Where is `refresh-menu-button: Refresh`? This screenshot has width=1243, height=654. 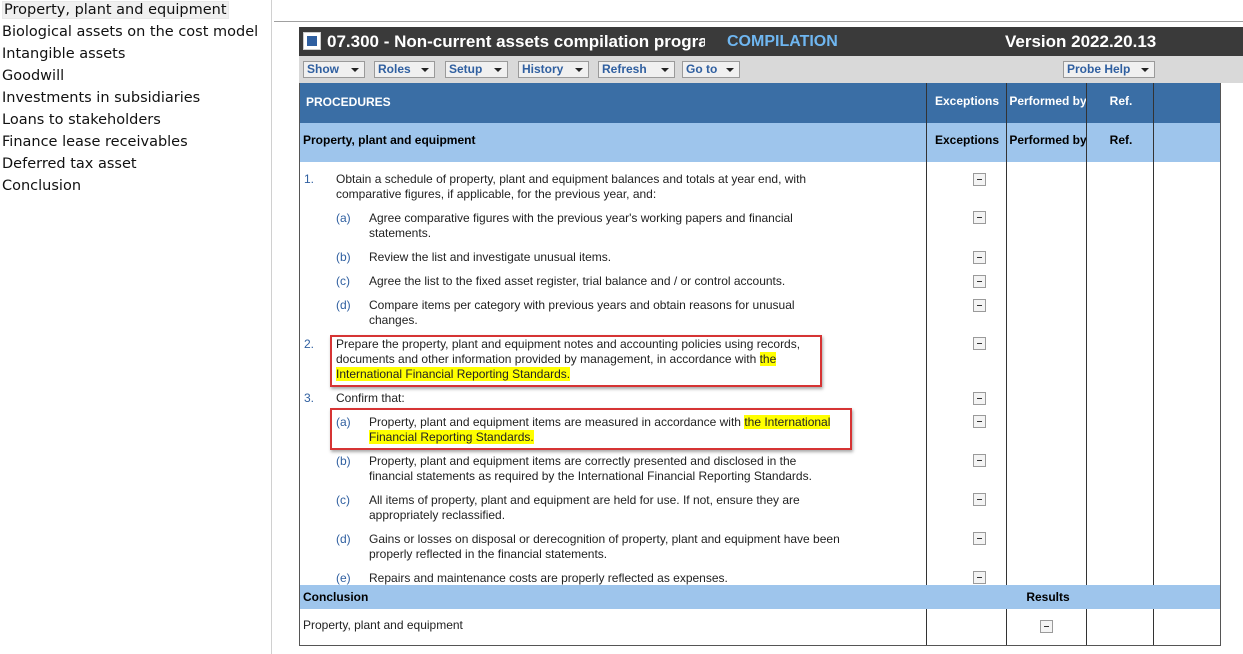
refresh-menu-button: Refresh is located at coordinates (636, 69).